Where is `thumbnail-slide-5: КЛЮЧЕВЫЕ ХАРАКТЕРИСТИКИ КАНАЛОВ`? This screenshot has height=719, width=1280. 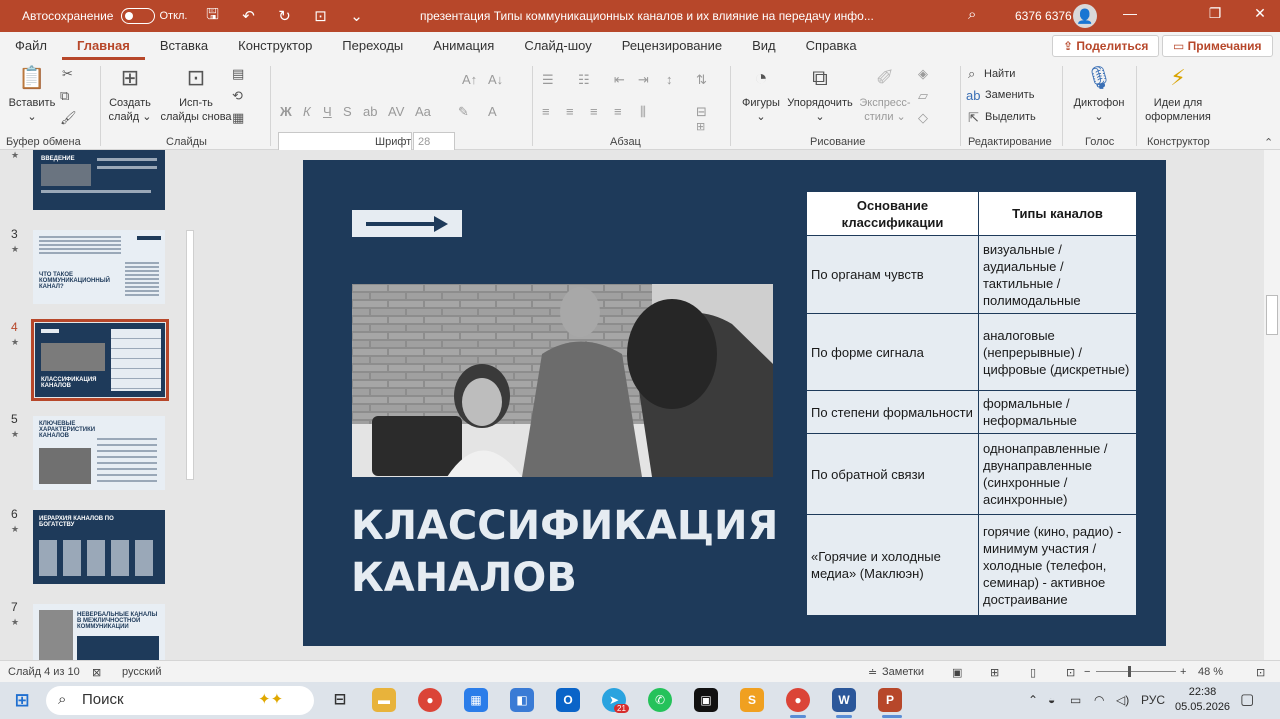 thumbnail-slide-5: КЛЮЧЕВЫЕ ХАРАКТЕРИСТИКИ КАНАЛОВ is located at coordinates (99, 453).